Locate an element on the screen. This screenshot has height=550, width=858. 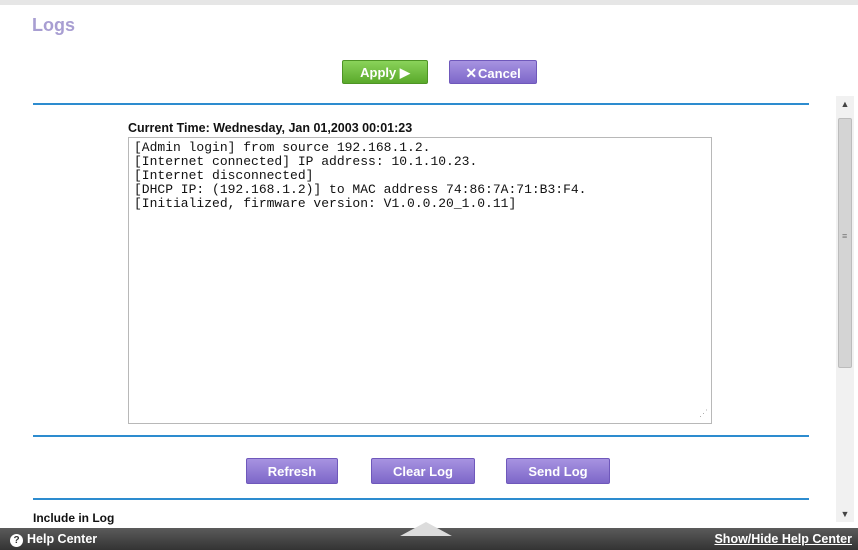
divider-middle is located at coordinates (421, 436).